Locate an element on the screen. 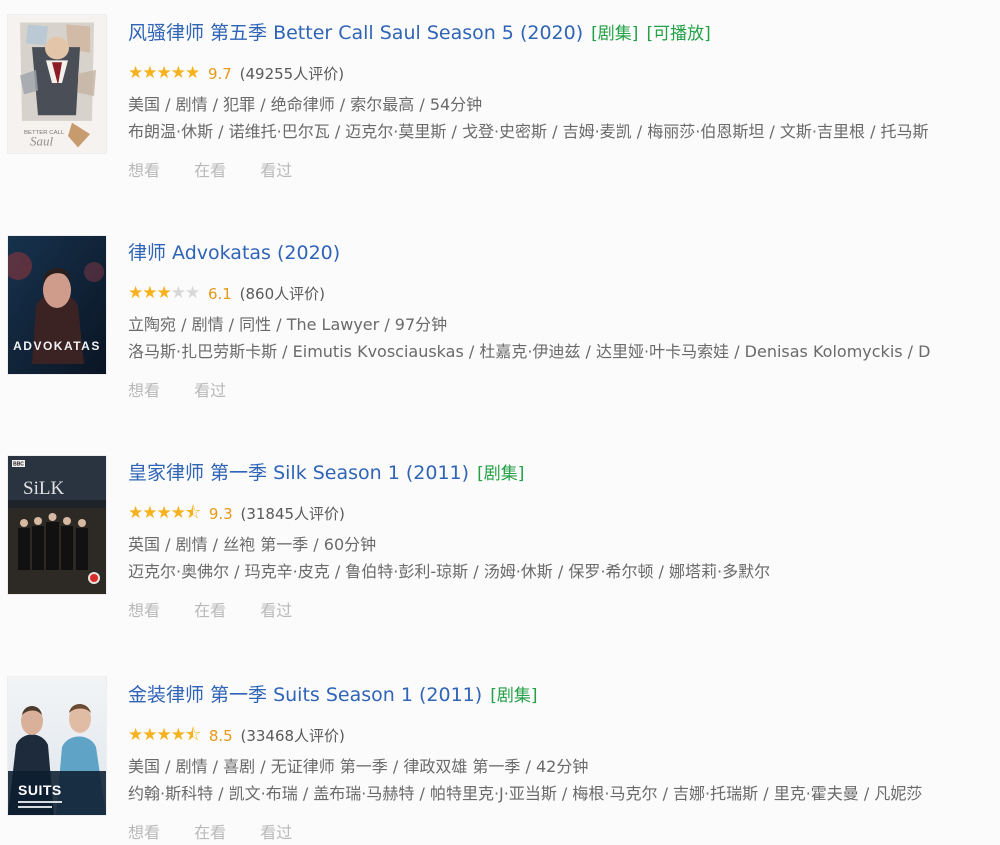 Image resolution: width=1000 pixels, height=845 pixels. title-link: 律师 Advokatas (2020) is located at coordinates (234, 253).